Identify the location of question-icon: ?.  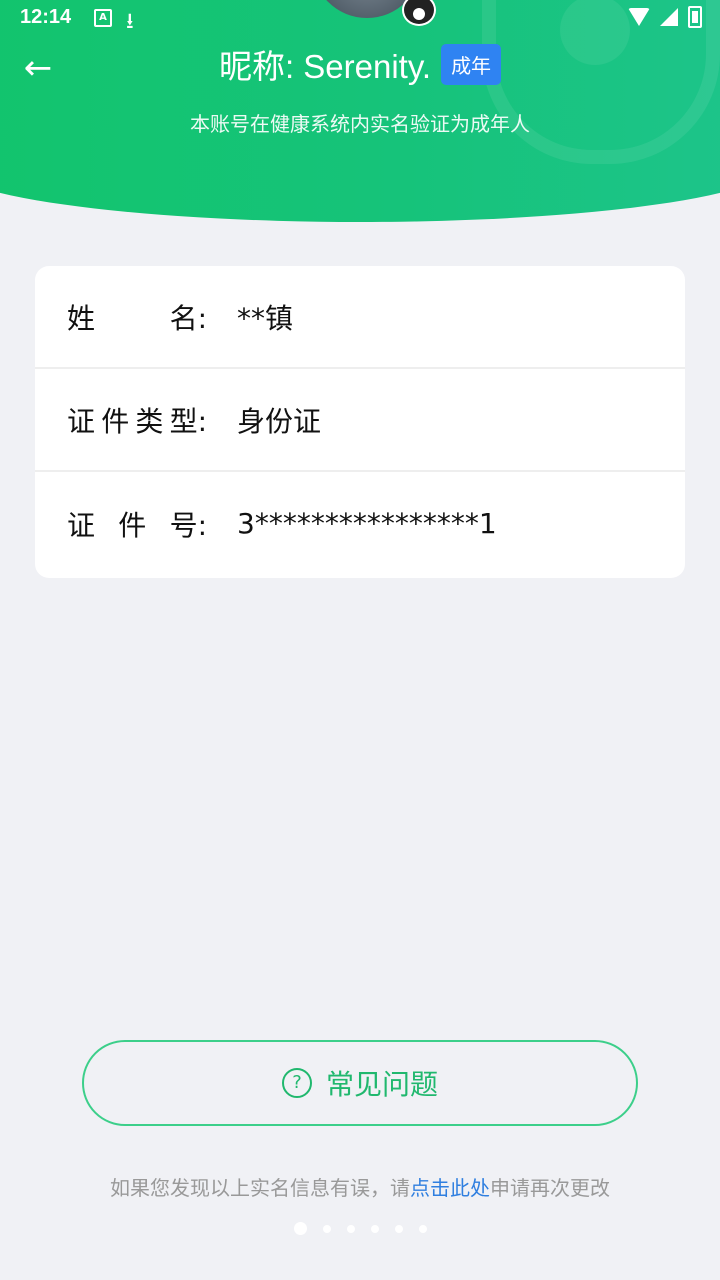
(296, 1083).